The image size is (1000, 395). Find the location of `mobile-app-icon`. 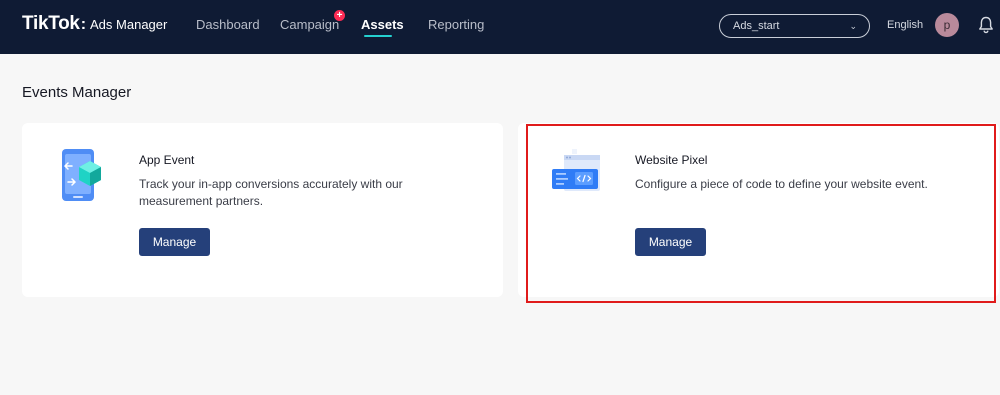

mobile-app-icon is located at coordinates (81, 175).